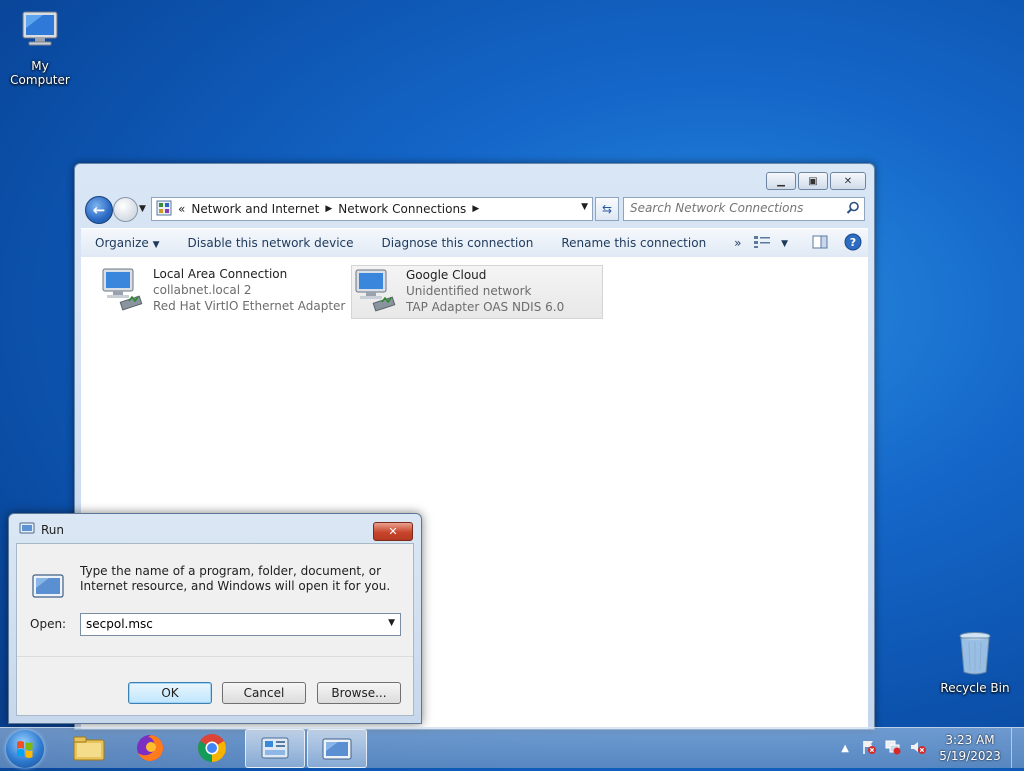 The width and height of the screenshot is (1024, 771). I want to click on breadcrumb-overflow: «, so click(181, 209).